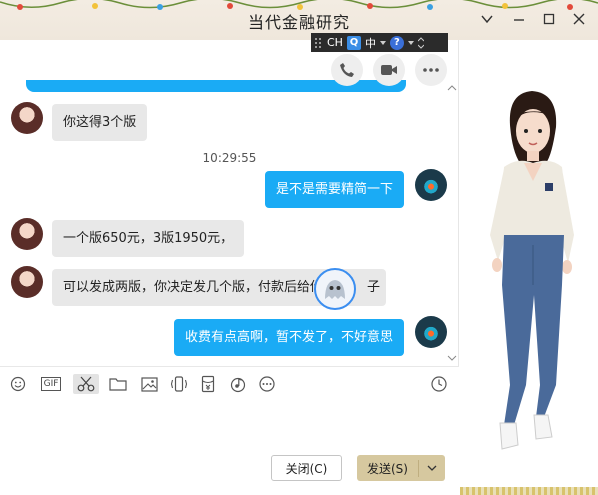  I want to click on message-bubble: 是不是需要精简一下, so click(335, 189).